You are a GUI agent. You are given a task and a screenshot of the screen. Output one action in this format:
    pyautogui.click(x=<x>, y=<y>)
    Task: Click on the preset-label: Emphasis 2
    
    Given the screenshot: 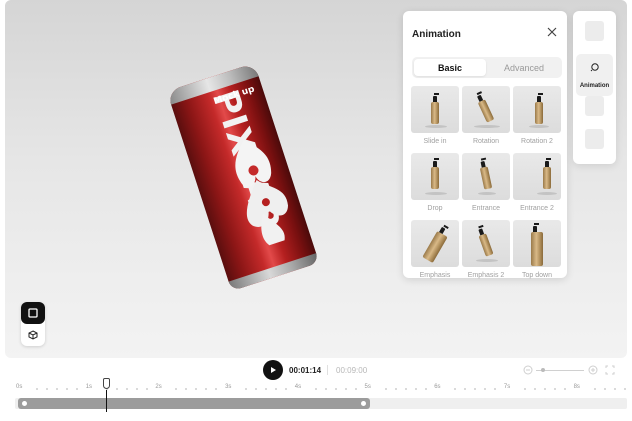 What is the action you would take?
    pyautogui.click(x=486, y=275)
    